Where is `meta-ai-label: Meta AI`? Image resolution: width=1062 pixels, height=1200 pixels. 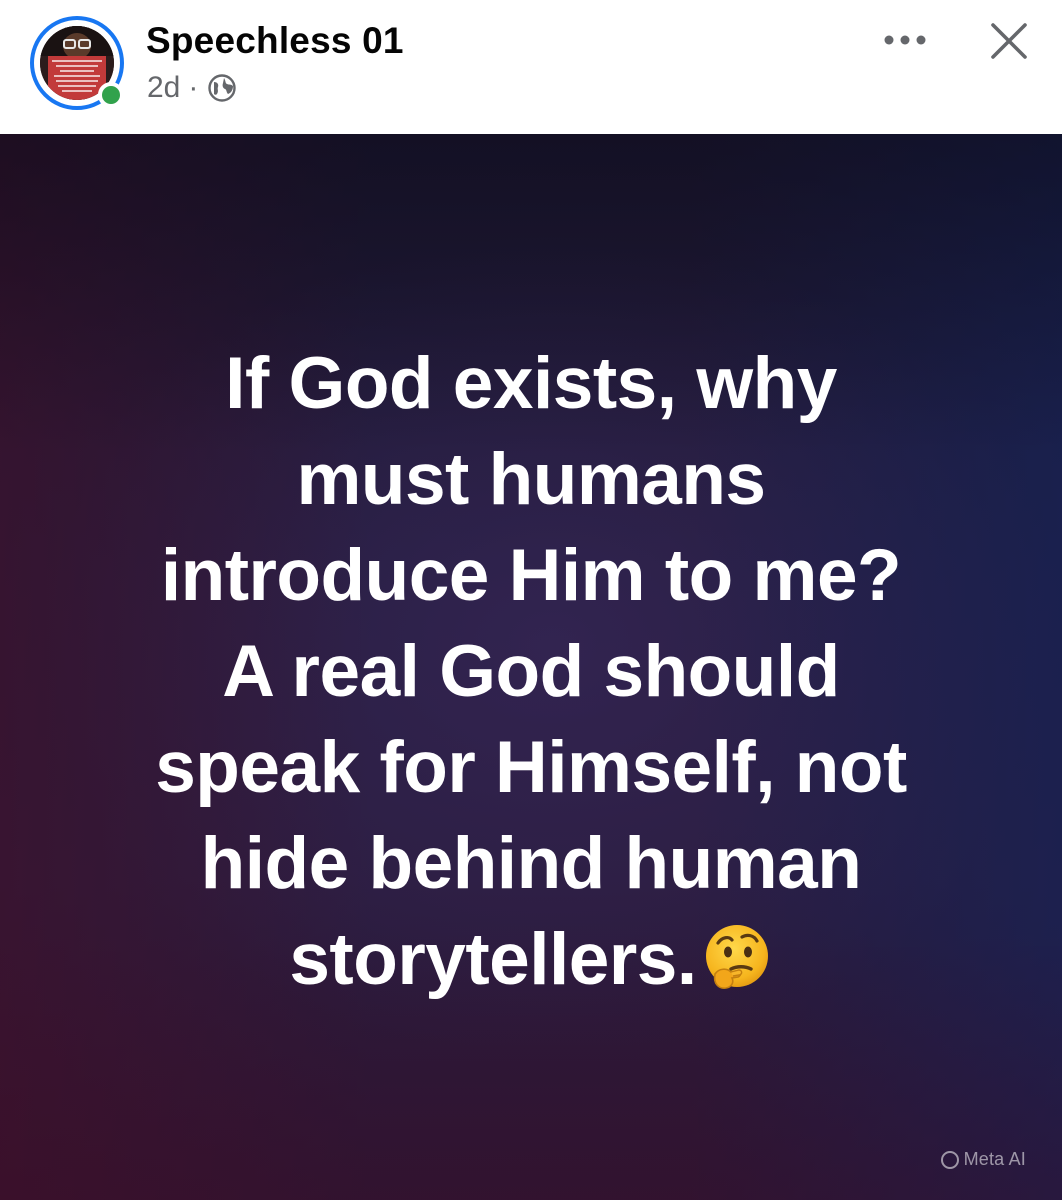
meta-ai-label: Meta AI is located at coordinates (994, 1159).